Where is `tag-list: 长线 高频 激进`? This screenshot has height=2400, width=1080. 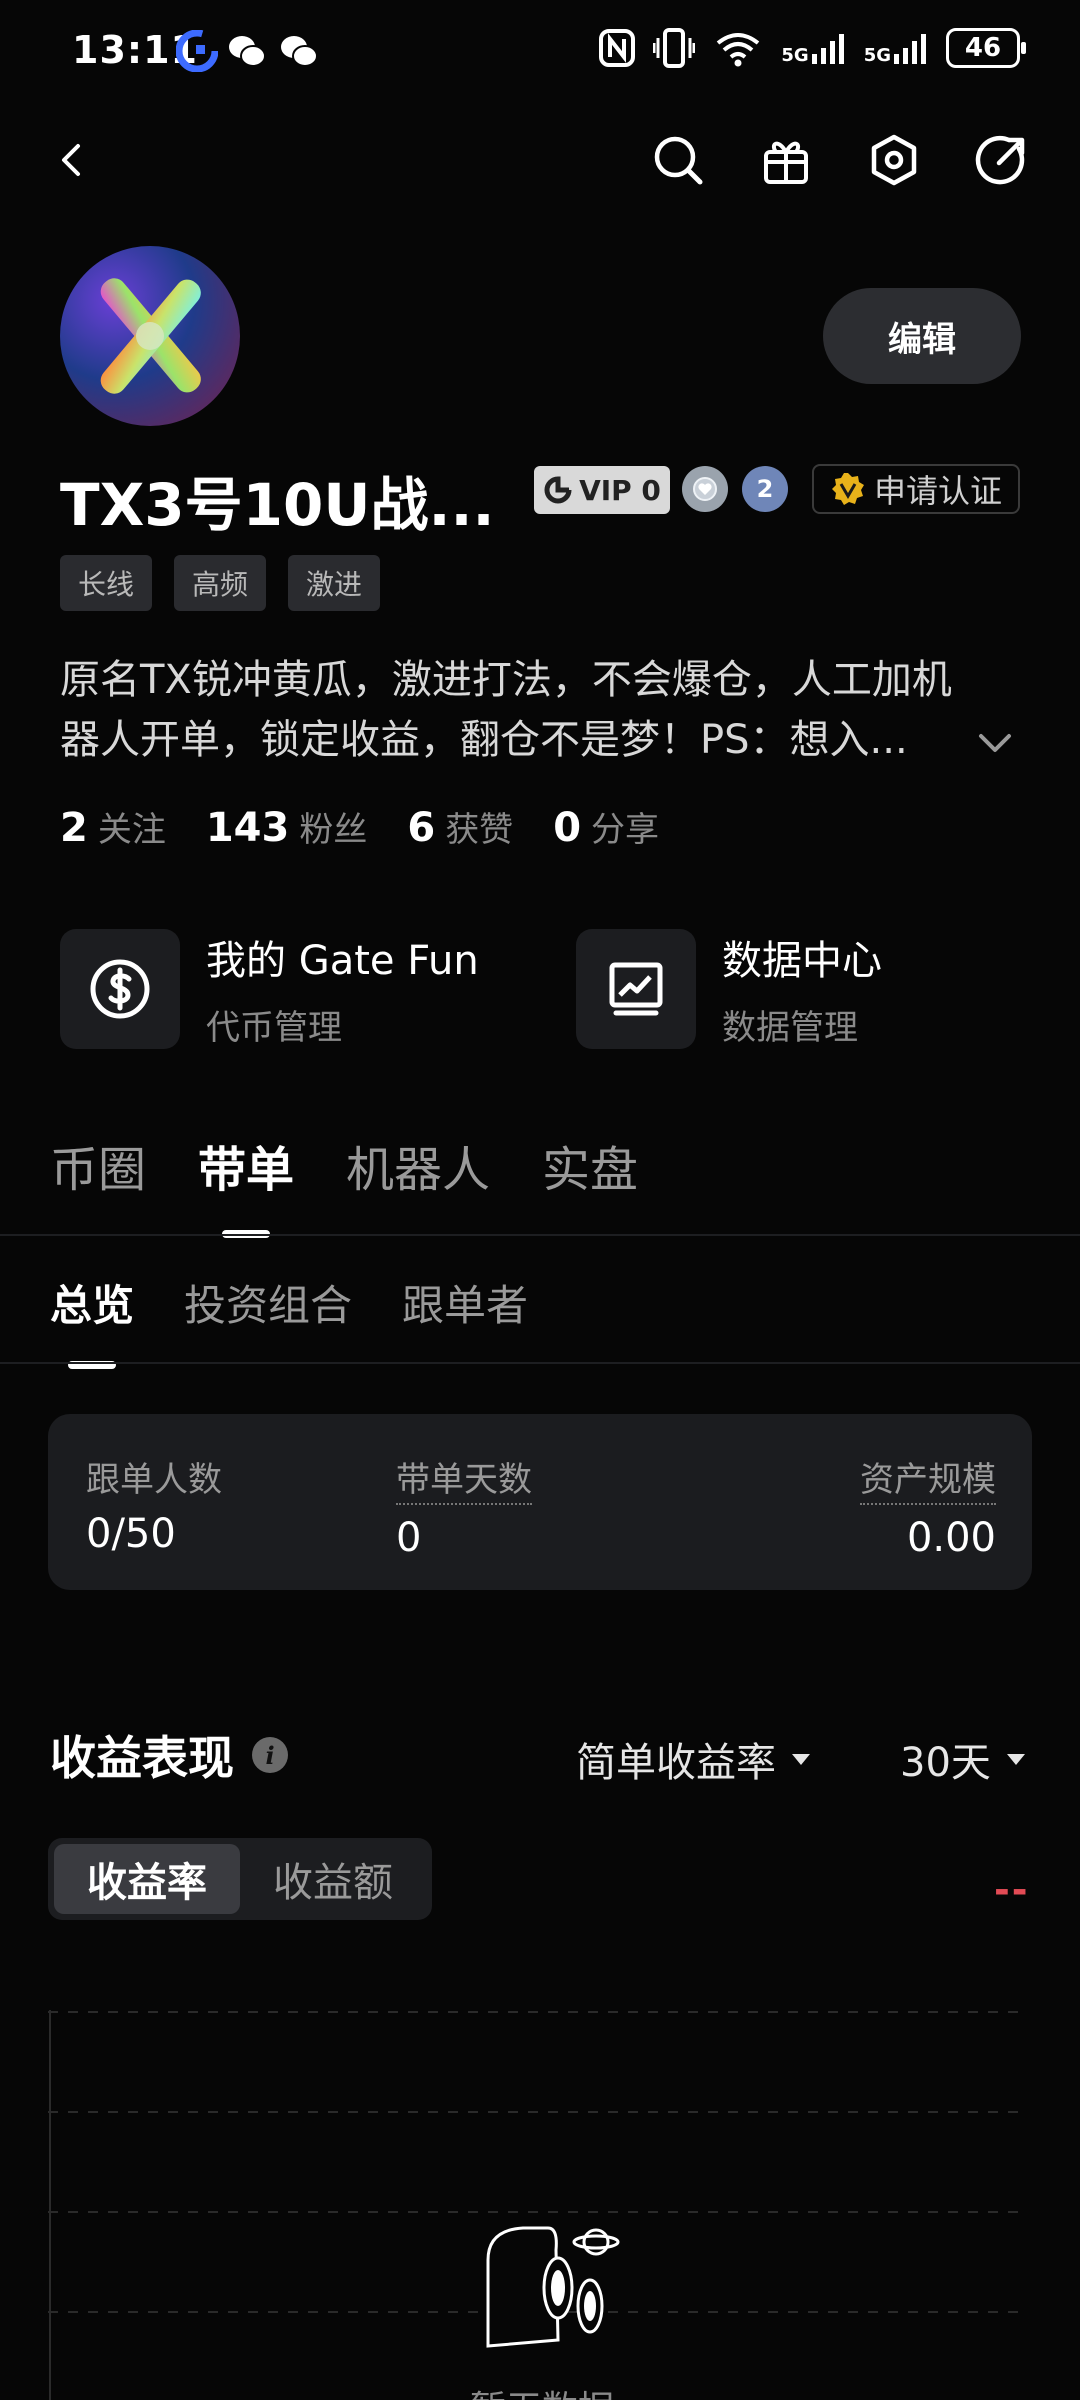 tag-list: 长线 高频 激进 is located at coordinates (220, 583).